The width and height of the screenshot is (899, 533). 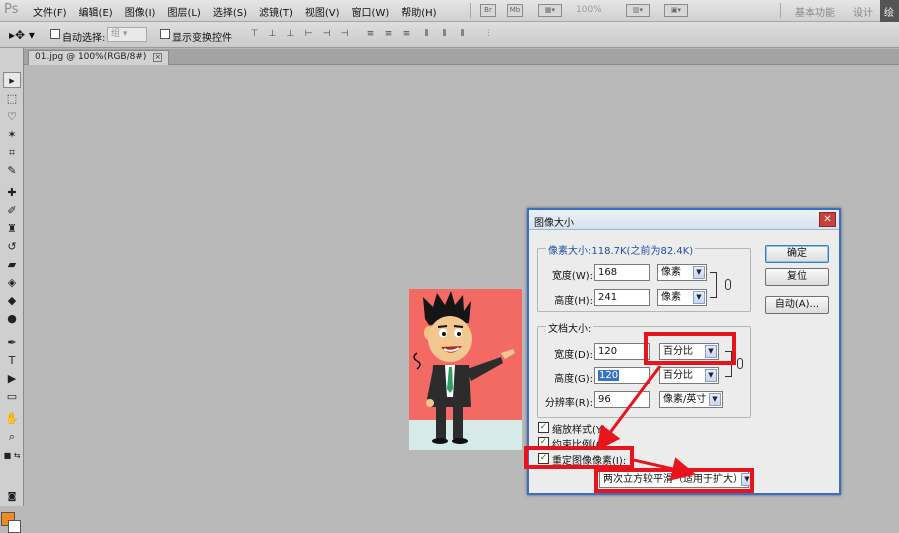 I want to click on menu-layer: 图层(L), so click(x=183, y=11).